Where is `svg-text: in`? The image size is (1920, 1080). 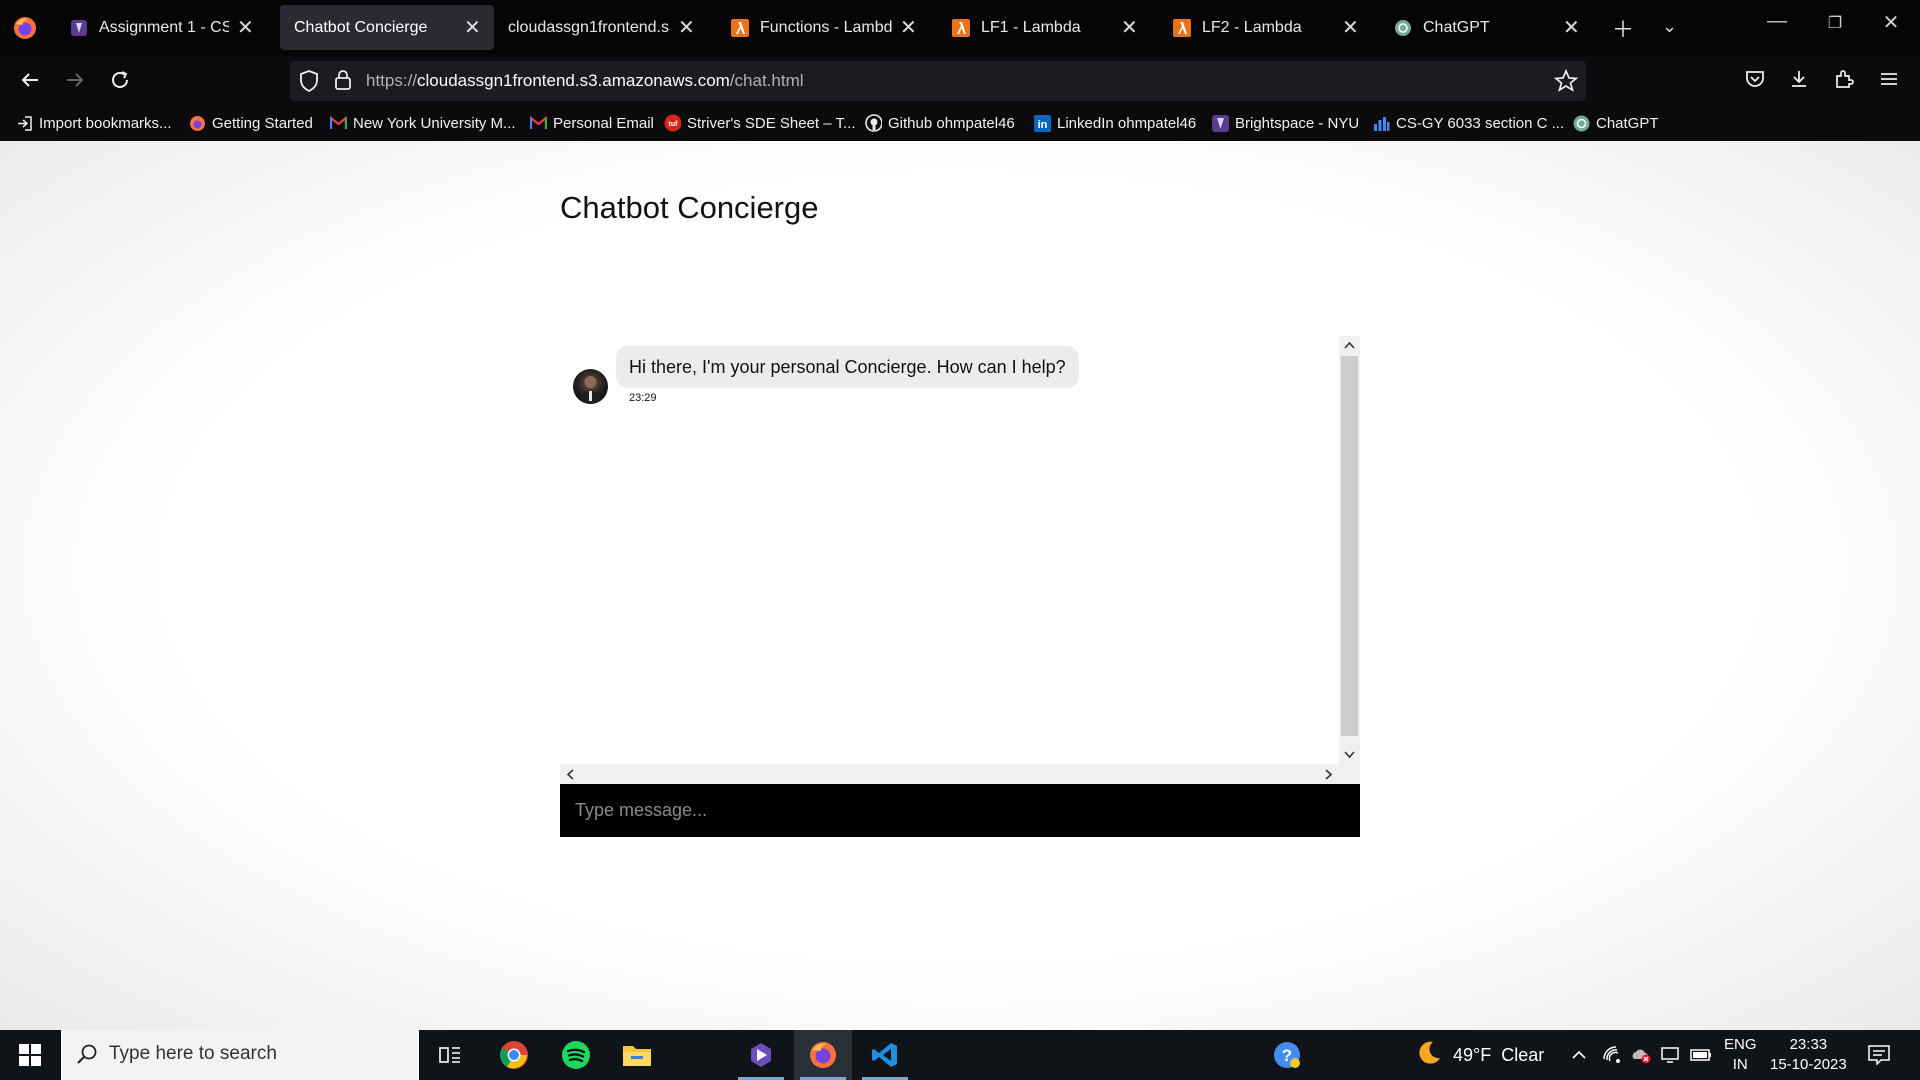
svg-text: in is located at coordinates (1043, 125).